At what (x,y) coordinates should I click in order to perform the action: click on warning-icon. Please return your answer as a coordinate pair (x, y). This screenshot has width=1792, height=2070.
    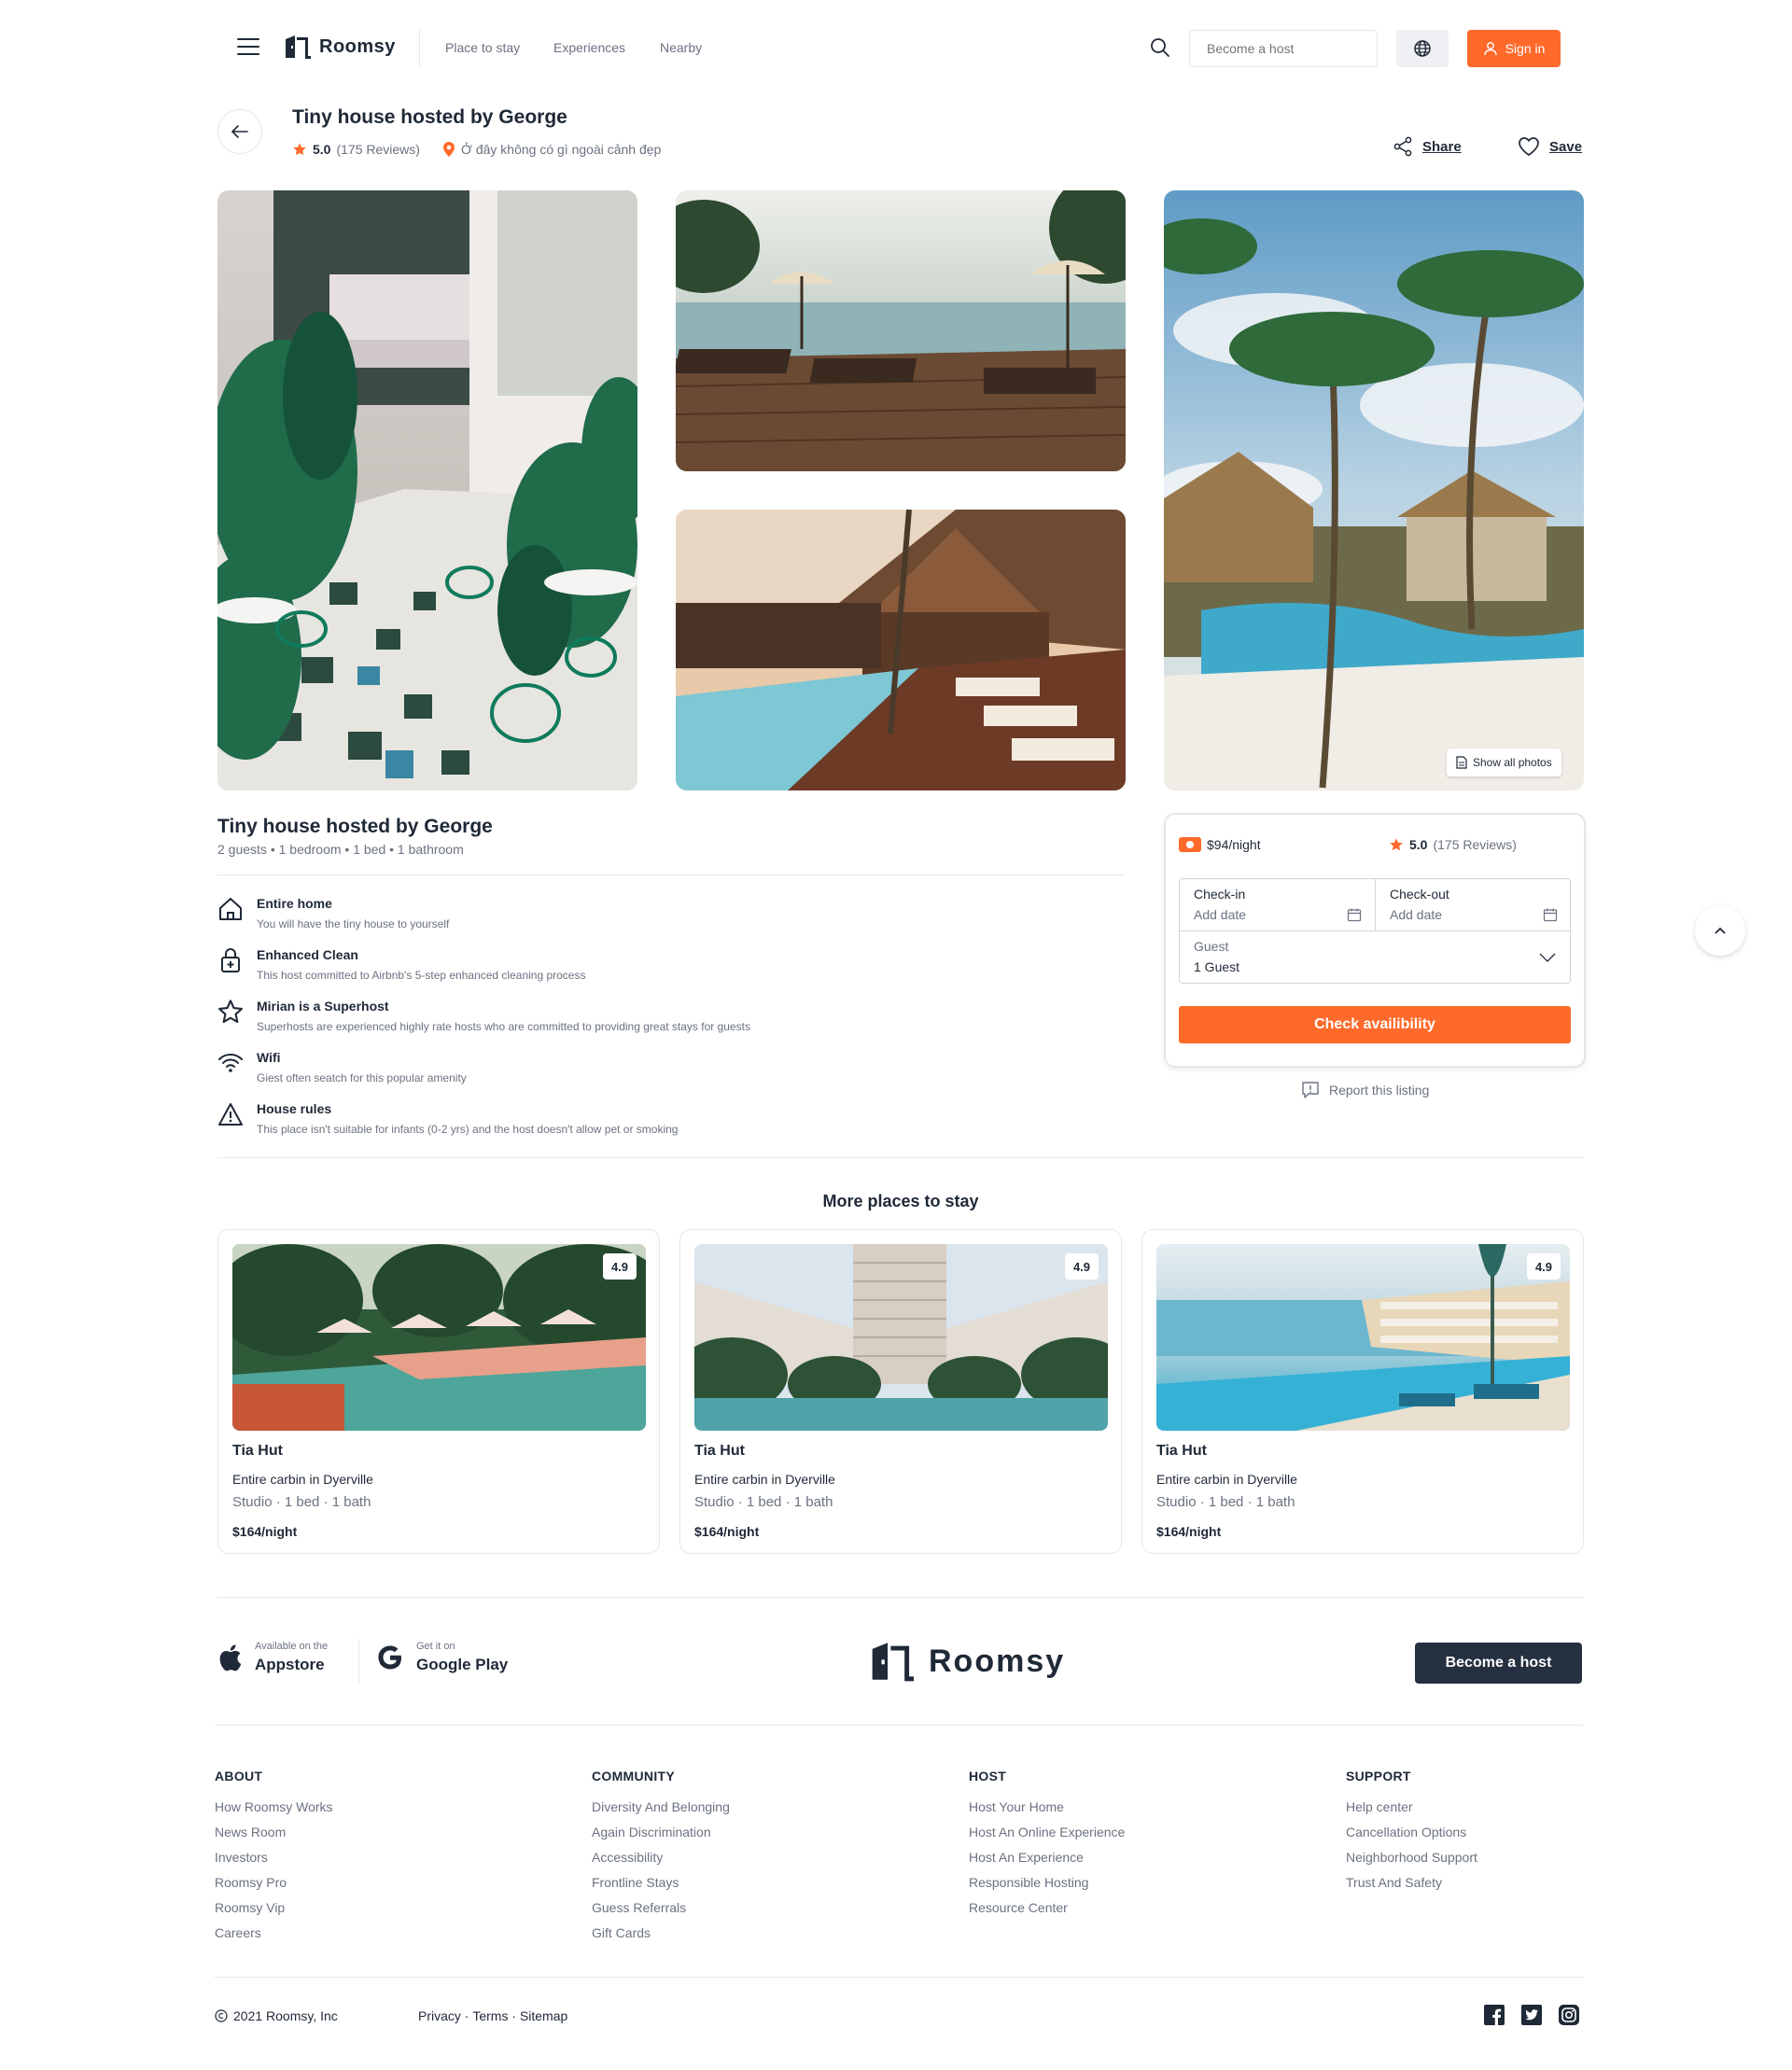
    Looking at the image, I should click on (230, 1114).